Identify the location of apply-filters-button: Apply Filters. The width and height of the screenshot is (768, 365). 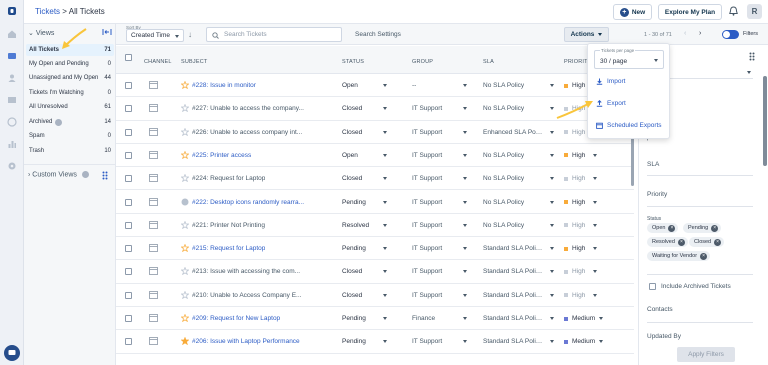
(706, 354).